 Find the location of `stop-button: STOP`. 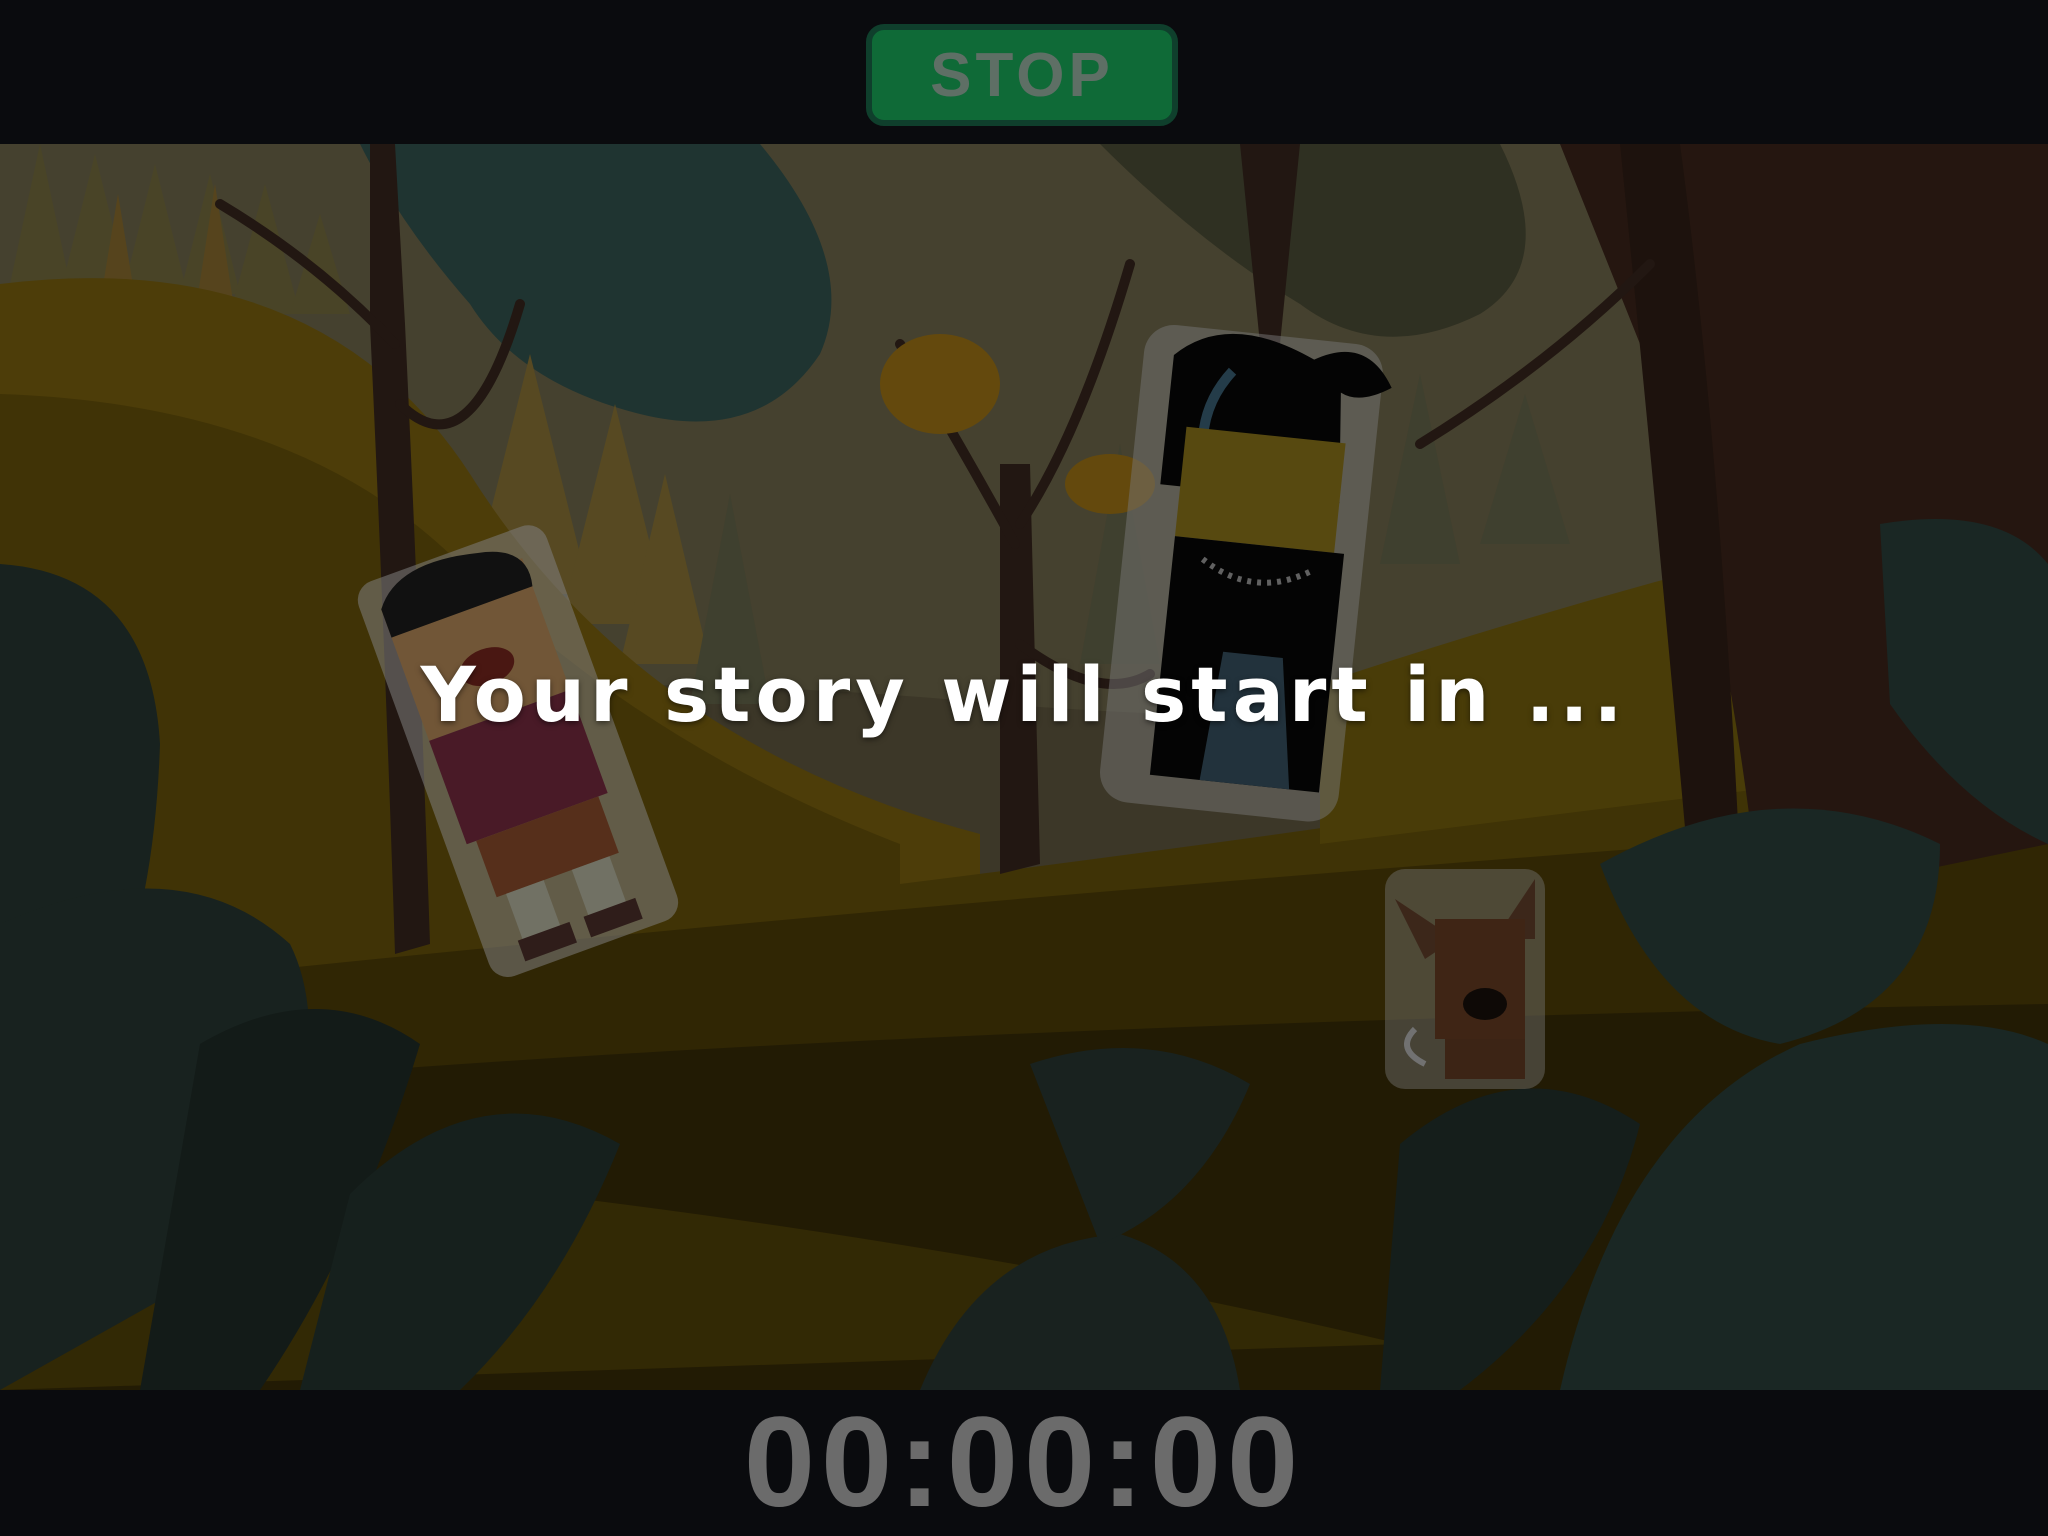

stop-button: STOP is located at coordinates (1022, 75).